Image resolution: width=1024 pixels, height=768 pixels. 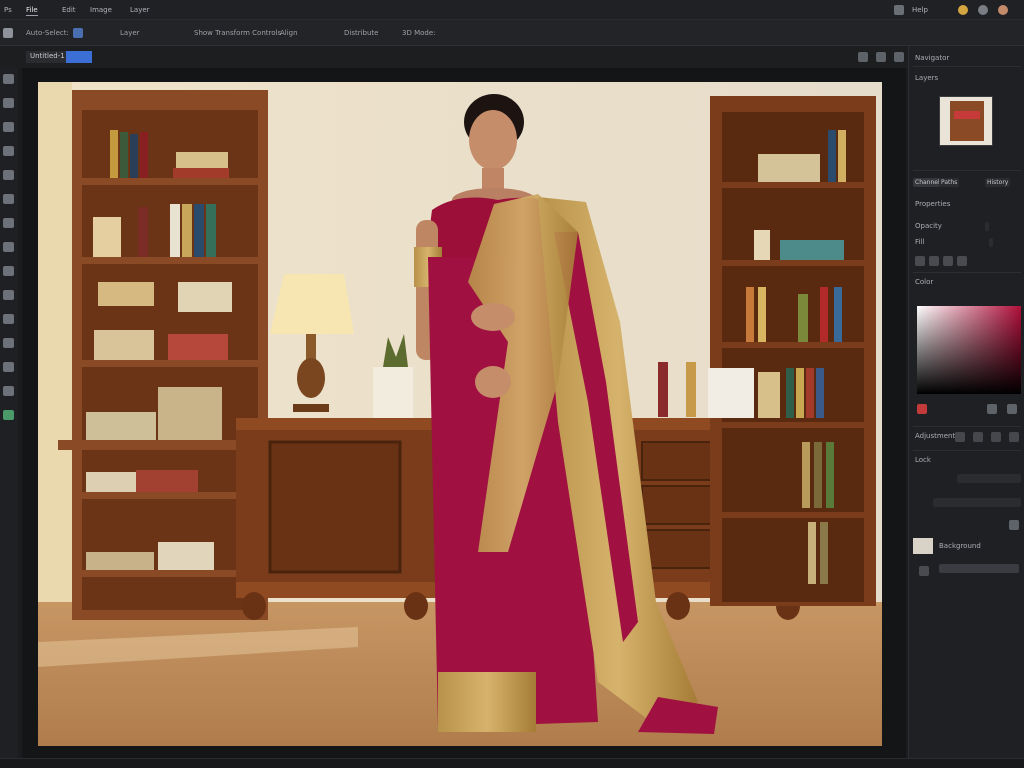 I want to click on stamp-tool-icon, so click(x=8, y=223).